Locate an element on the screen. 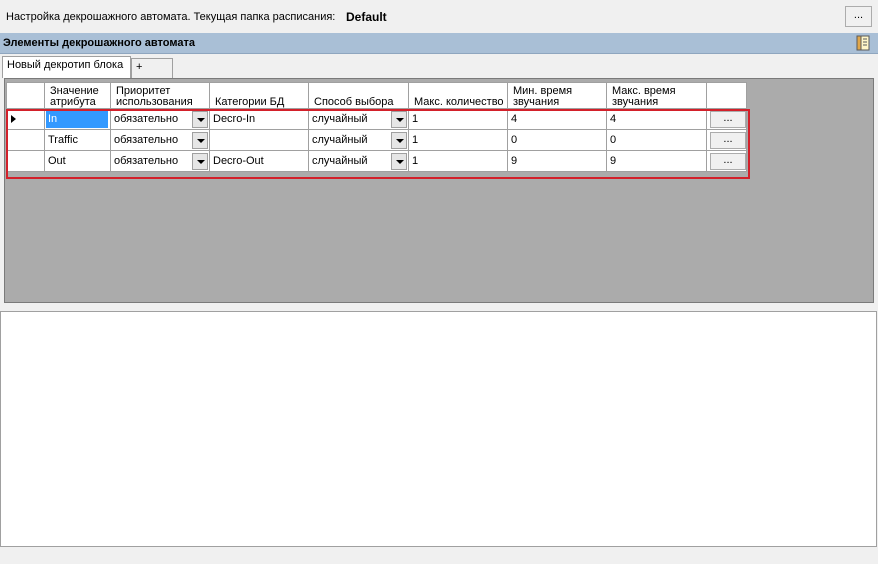  column-header-max-count: Макс. количество is located at coordinates (458, 95).